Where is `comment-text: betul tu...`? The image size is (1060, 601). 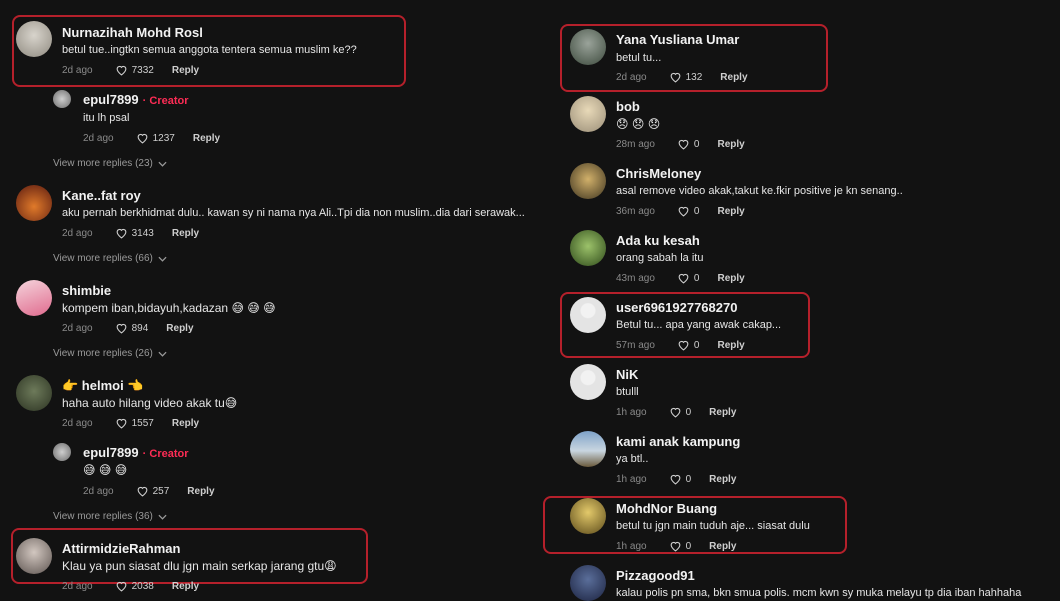 comment-text: betul tu... is located at coordinates (639, 58).